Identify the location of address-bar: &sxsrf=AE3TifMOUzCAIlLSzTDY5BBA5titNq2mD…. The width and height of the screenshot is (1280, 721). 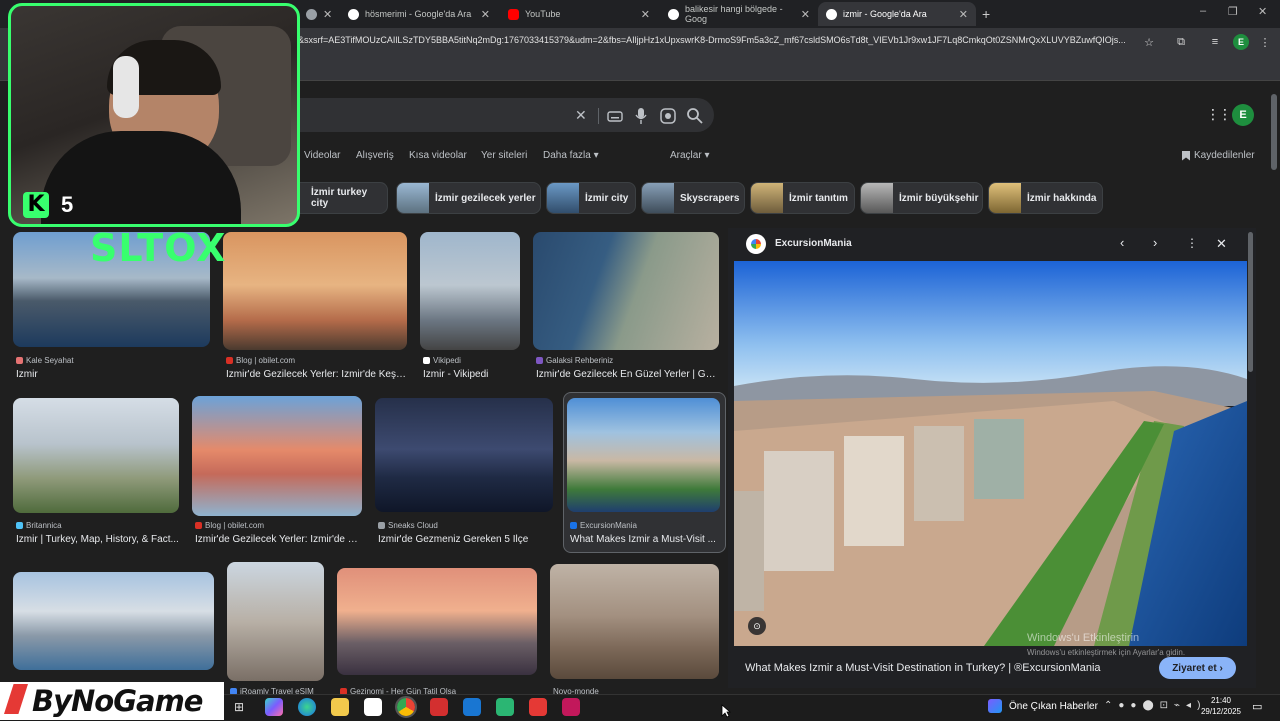
(718, 42).